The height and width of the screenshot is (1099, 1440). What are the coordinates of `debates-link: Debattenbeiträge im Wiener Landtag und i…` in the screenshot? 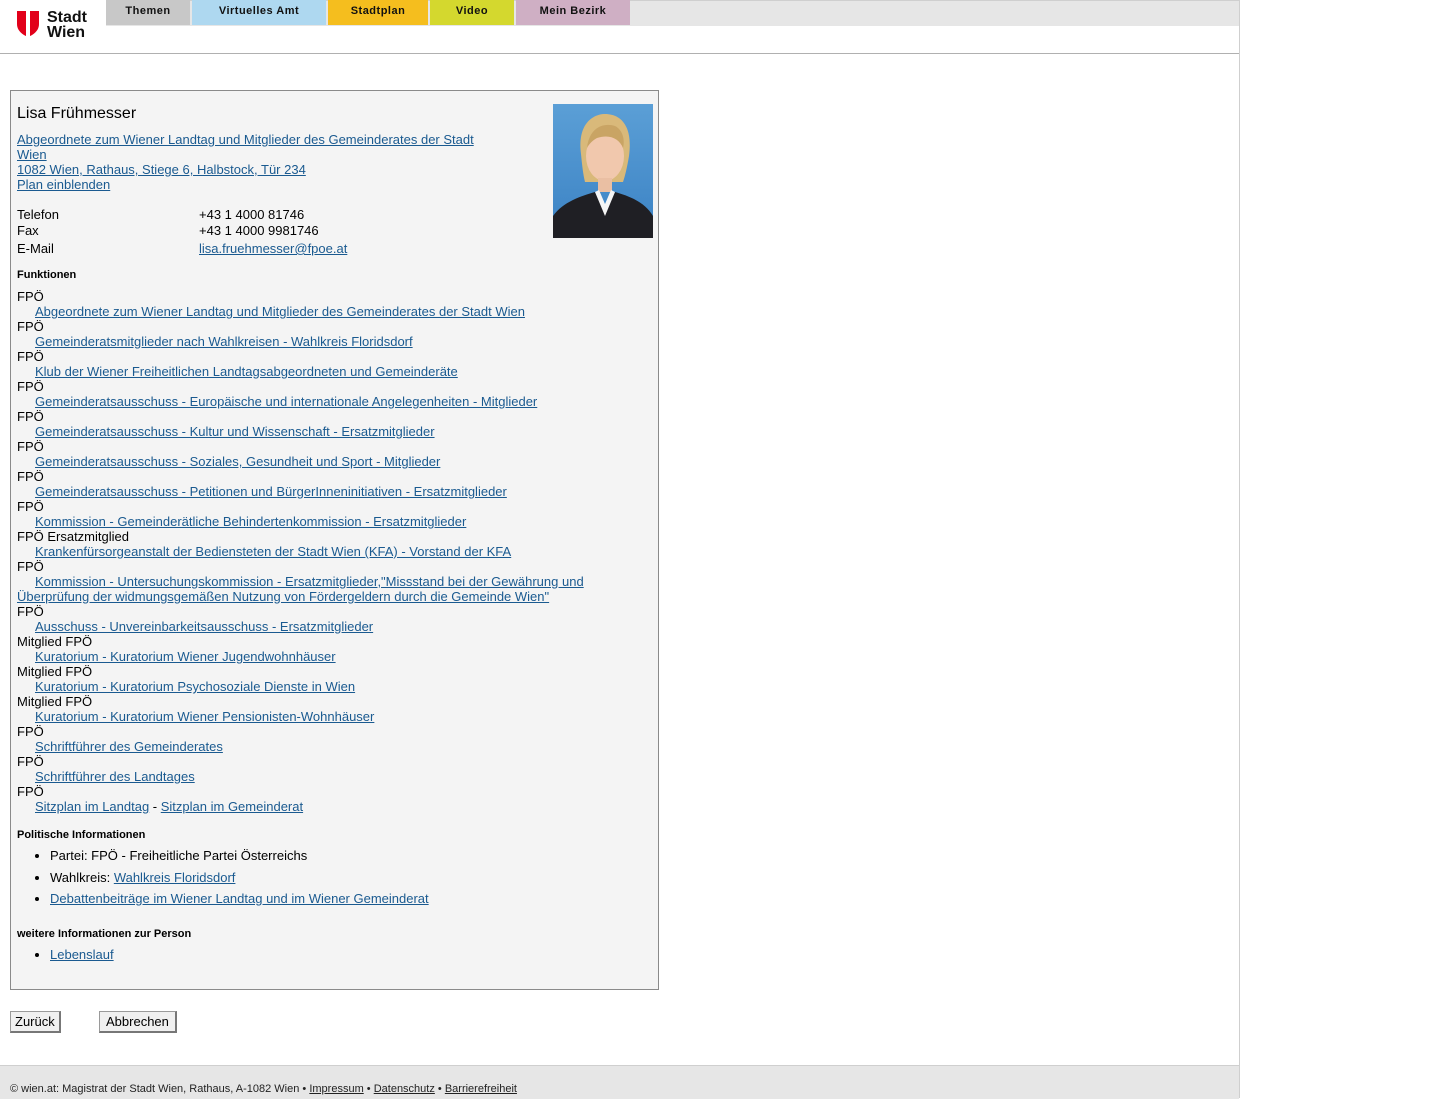 It's located at (239, 898).